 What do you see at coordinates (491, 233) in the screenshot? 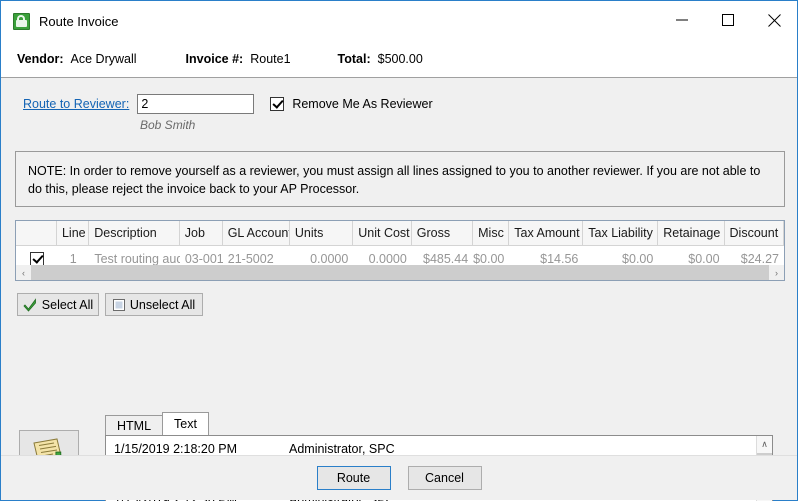
I see `grid-header-misc: Misc` at bounding box center [491, 233].